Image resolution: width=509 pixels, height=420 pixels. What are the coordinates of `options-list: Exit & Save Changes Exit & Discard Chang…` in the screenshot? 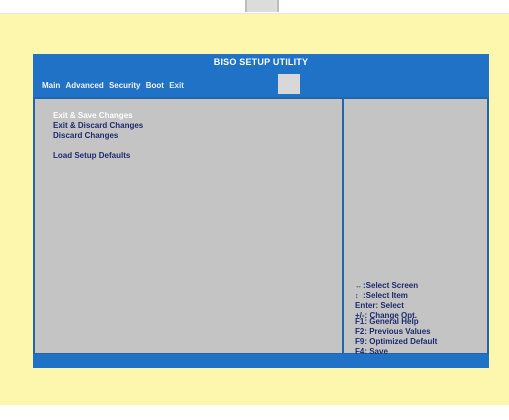 It's located at (98, 136).